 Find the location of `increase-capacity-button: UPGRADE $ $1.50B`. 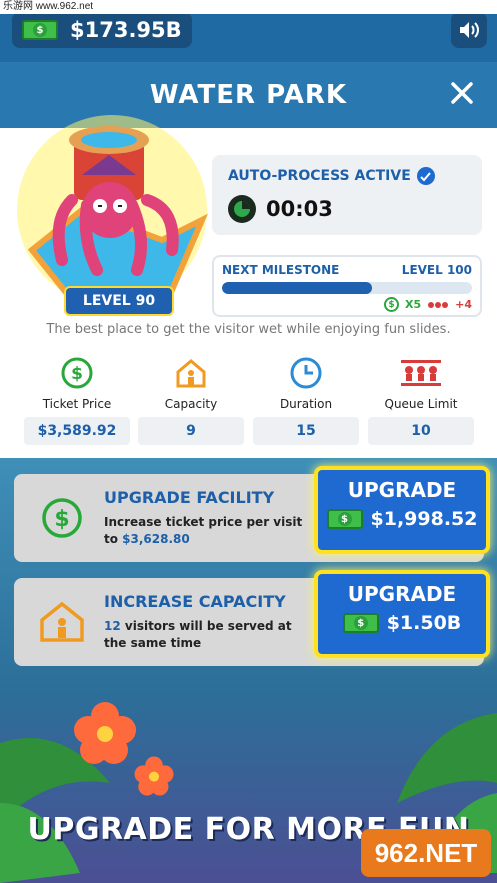

increase-capacity-button: UPGRADE $ $1.50B is located at coordinates (402, 614).